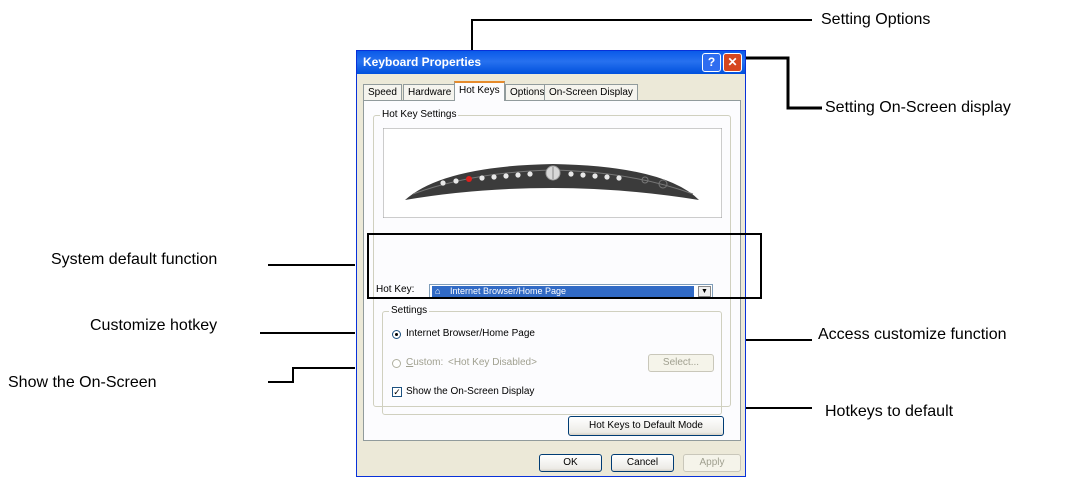 Image resolution: width=1075 pixels, height=477 pixels. What do you see at coordinates (642, 463) in the screenshot?
I see `cancel-button: Cancel` at bounding box center [642, 463].